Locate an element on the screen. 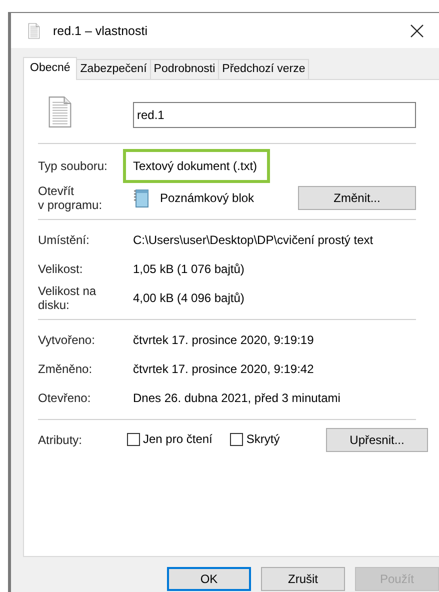 The width and height of the screenshot is (439, 592). dialog-button: Zrušit is located at coordinates (303, 579).